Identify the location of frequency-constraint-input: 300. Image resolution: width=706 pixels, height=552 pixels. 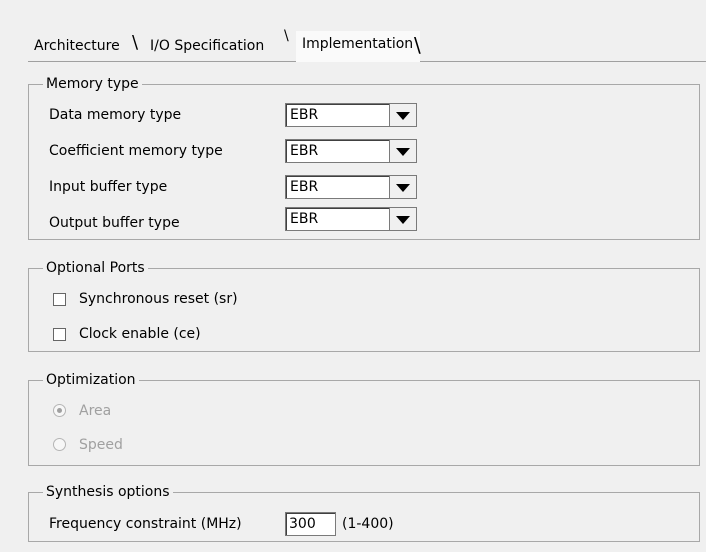
(310, 524).